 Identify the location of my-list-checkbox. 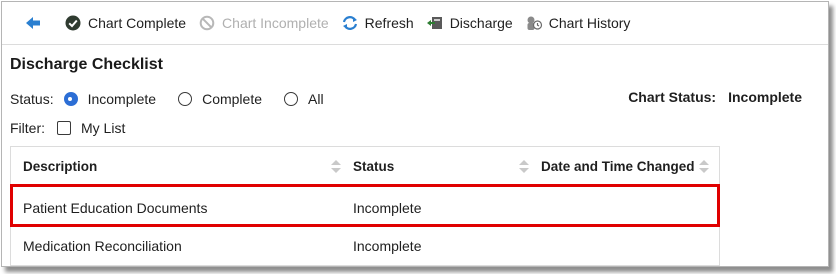
(64, 128).